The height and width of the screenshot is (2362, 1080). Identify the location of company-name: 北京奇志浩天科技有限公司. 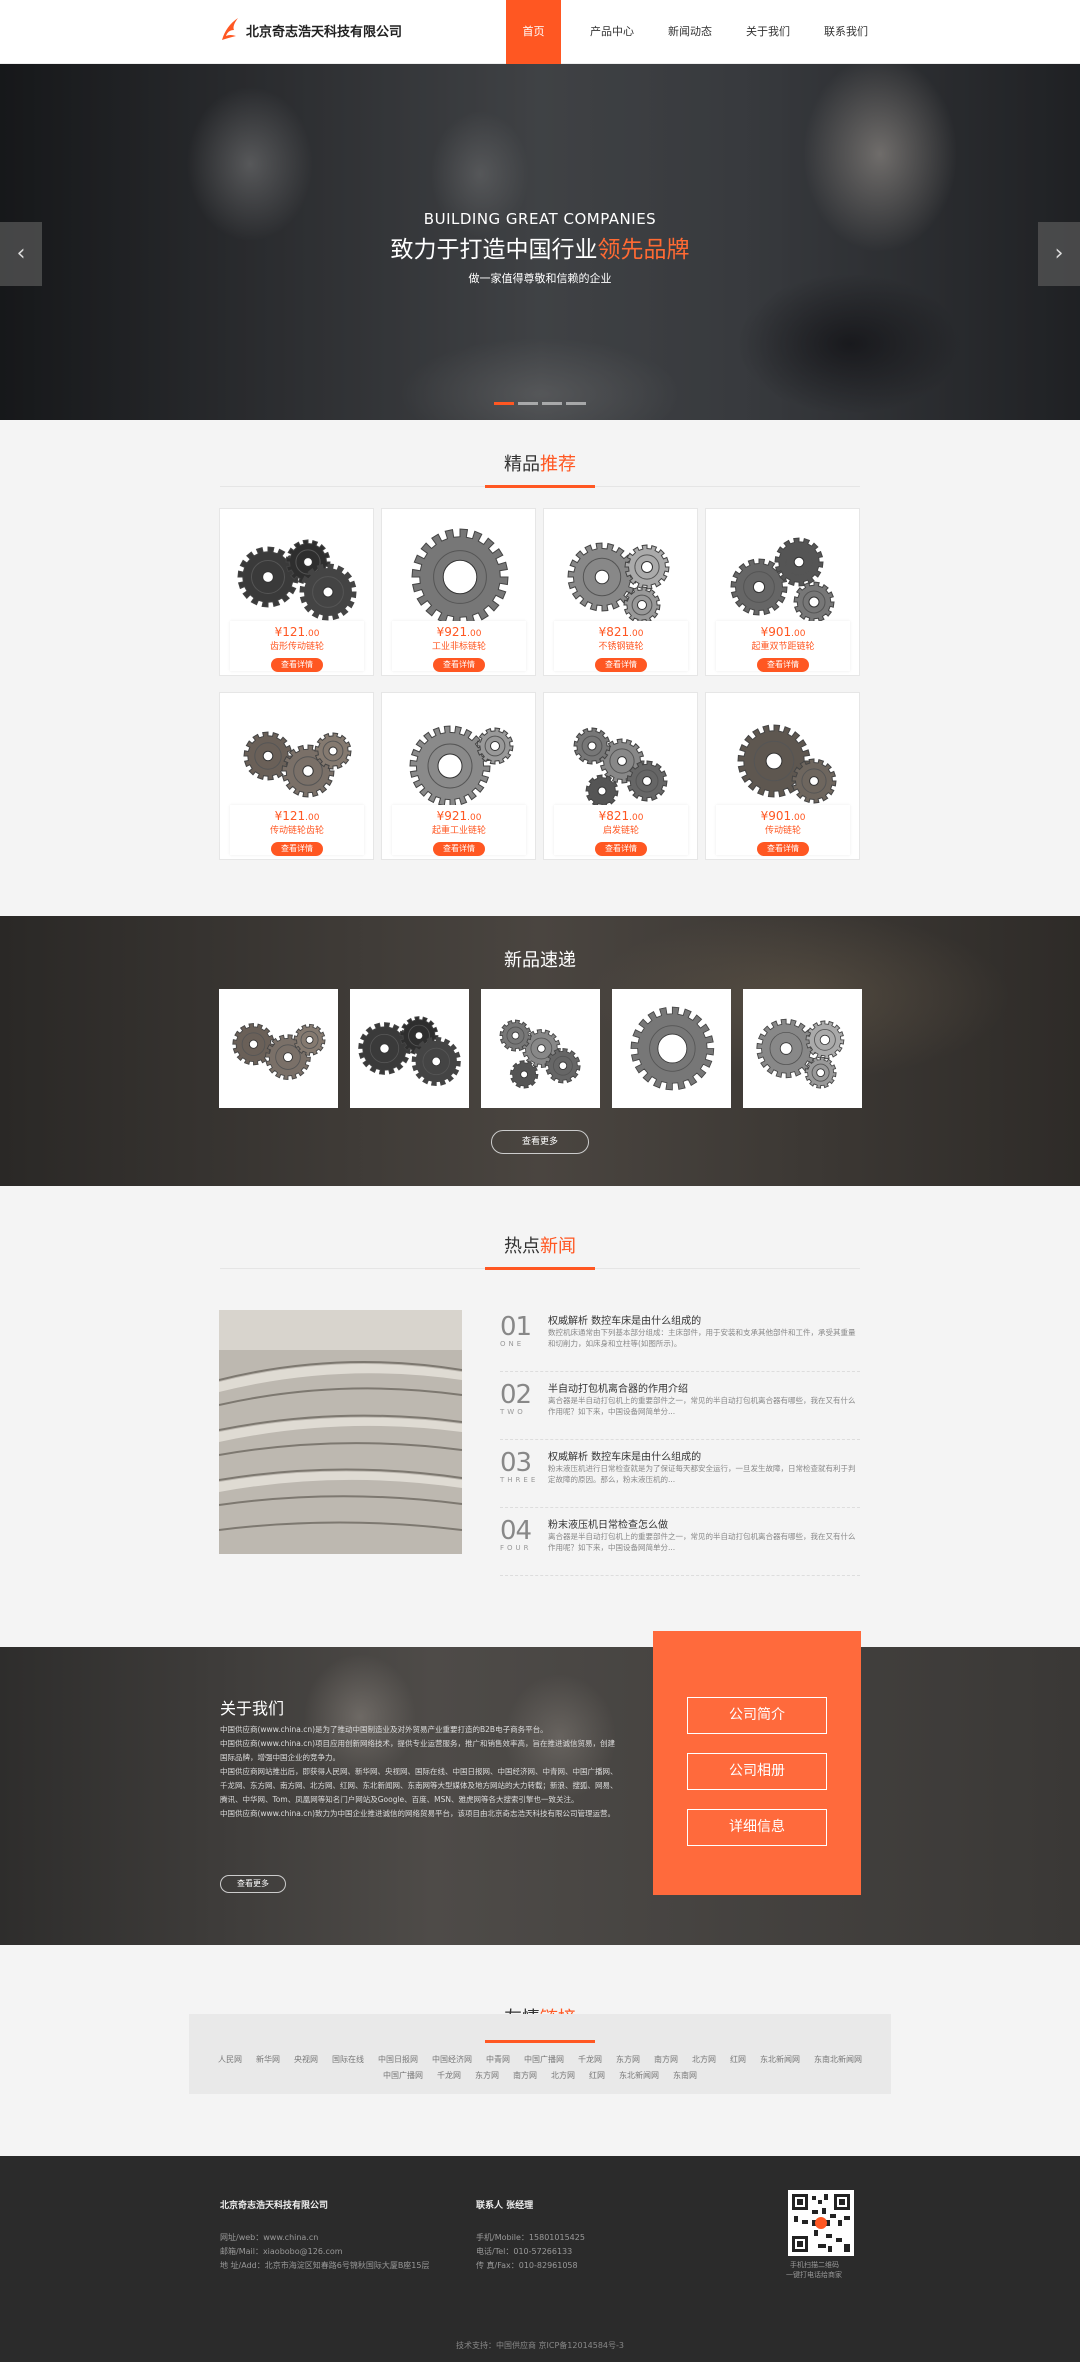
(324, 32).